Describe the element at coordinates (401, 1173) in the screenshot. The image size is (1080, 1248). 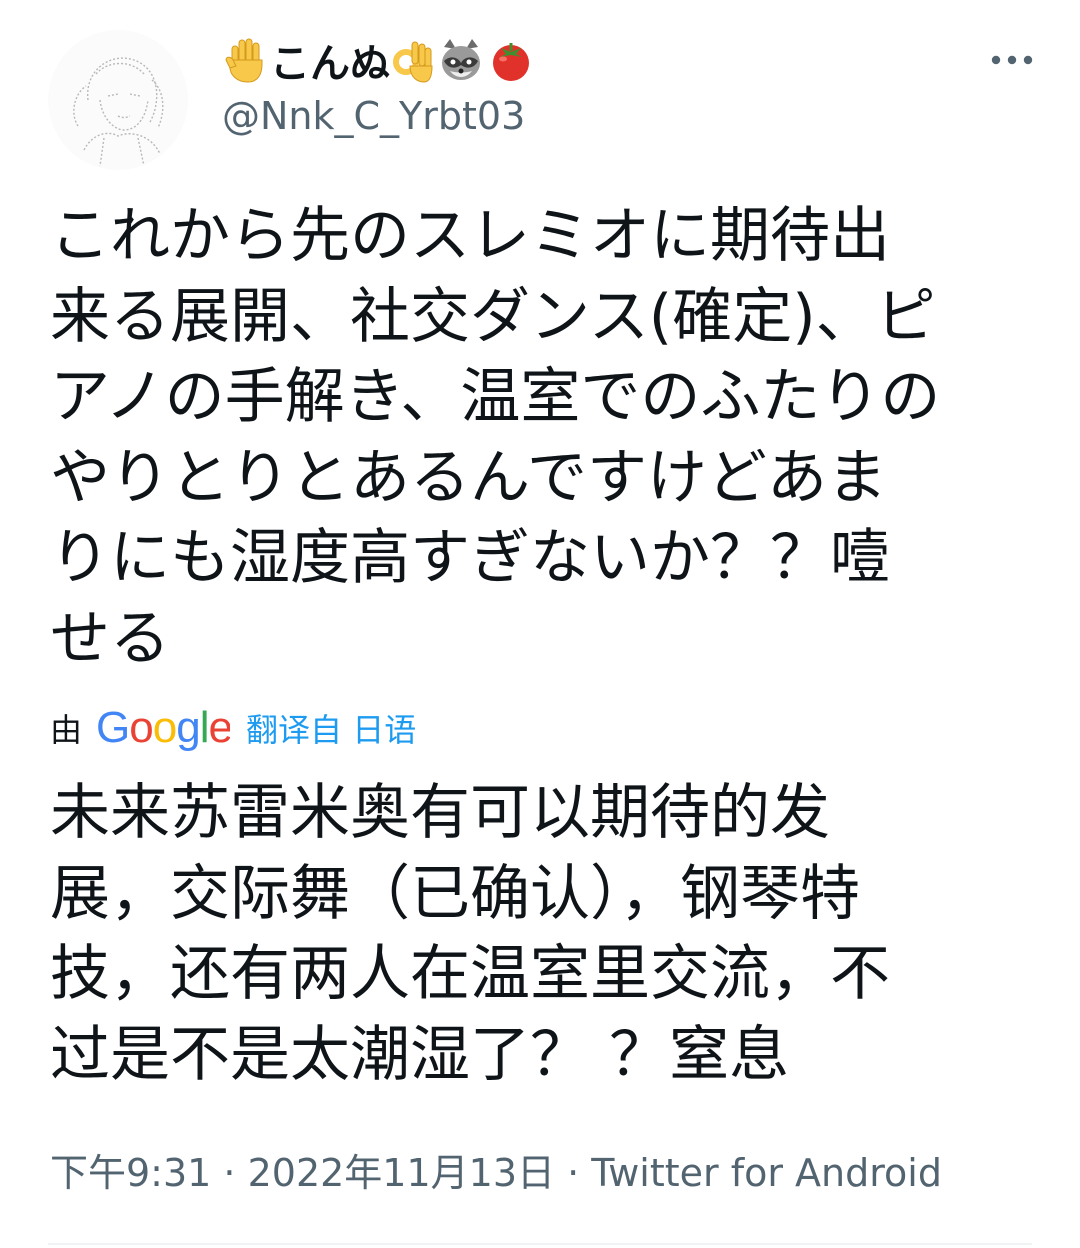
I see `tweet-date: 2022年11月13日` at that location.